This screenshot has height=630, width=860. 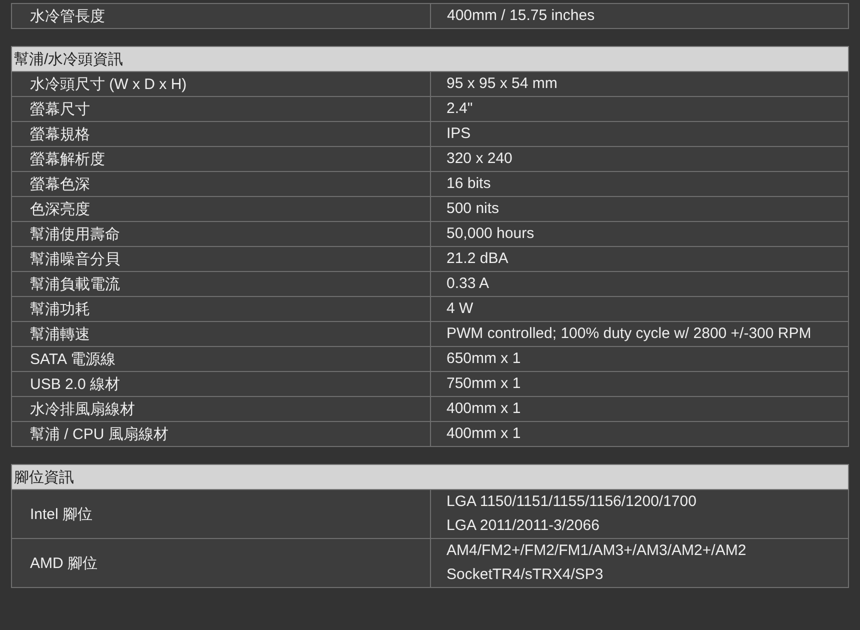 I want to click on spec-label: 水冷管長度, so click(x=221, y=16).